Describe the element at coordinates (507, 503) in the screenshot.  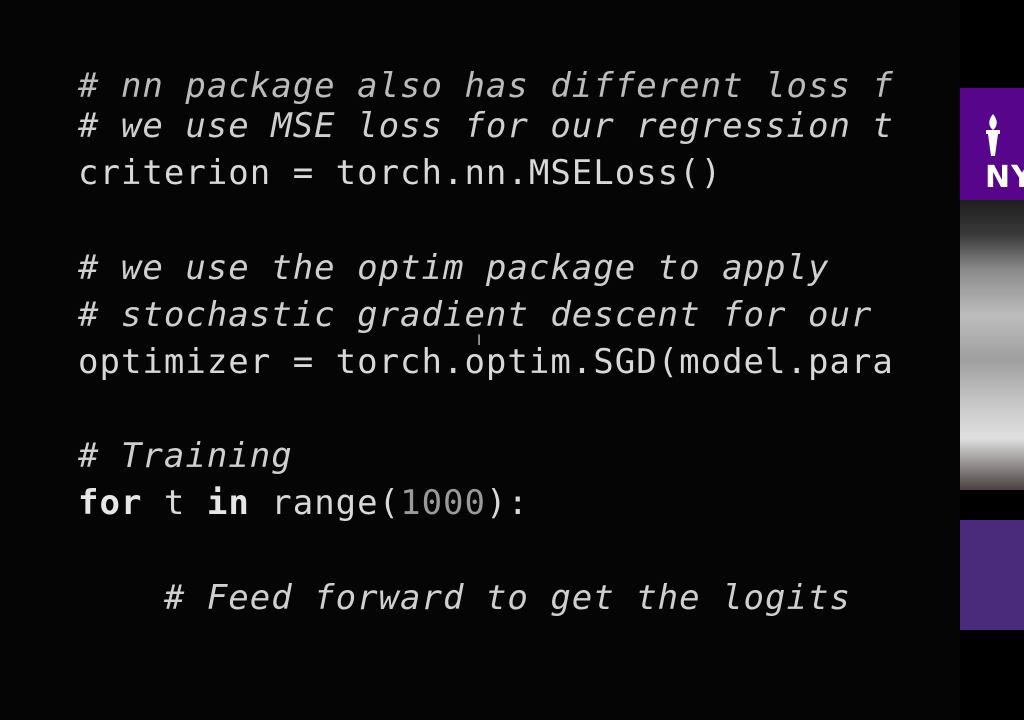
I see `range-close: ):` at that location.